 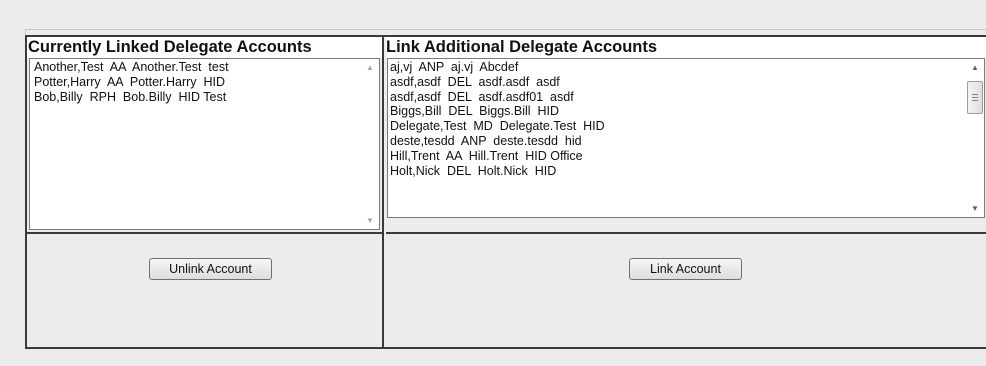 I want to click on unlink-account-button: Unlink Account, so click(x=210, y=269).